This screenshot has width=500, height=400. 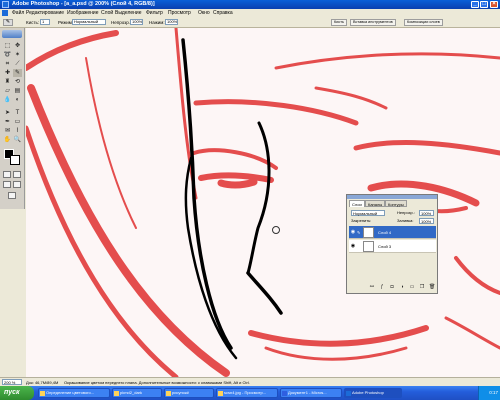 What do you see at coordinates (7, 91) in the screenshot?
I see `eraser-tool-icon: ▱` at bounding box center [7, 91].